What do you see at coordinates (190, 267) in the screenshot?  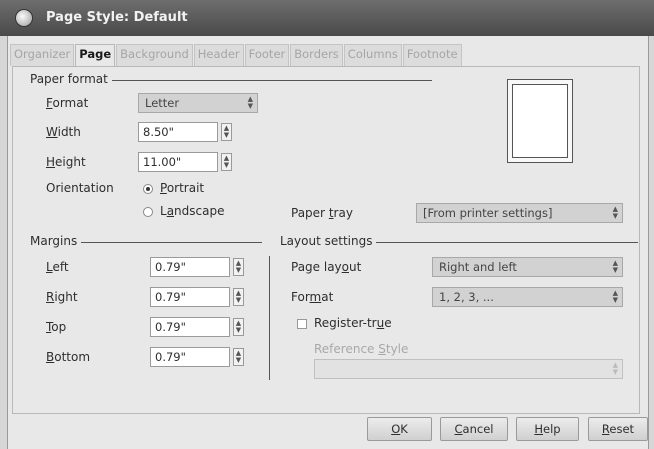 I see `left-margin-field: 0.79"` at bounding box center [190, 267].